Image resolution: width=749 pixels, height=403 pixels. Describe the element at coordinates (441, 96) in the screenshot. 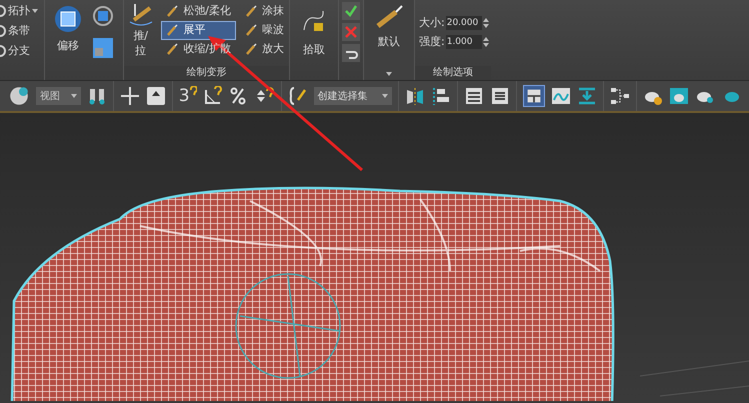

I see `align-icon` at that location.